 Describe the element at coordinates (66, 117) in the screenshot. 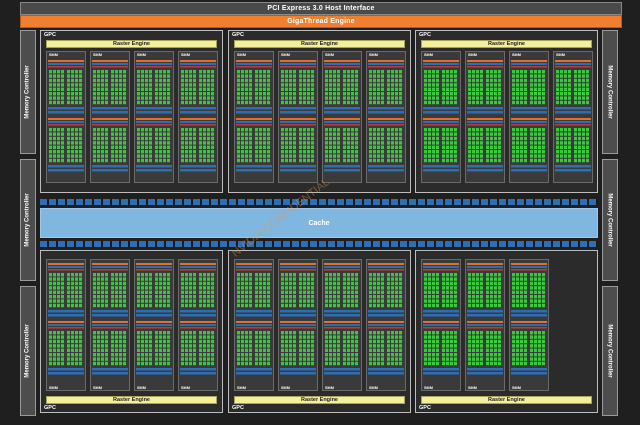

I see `smm-1: SMM` at that location.